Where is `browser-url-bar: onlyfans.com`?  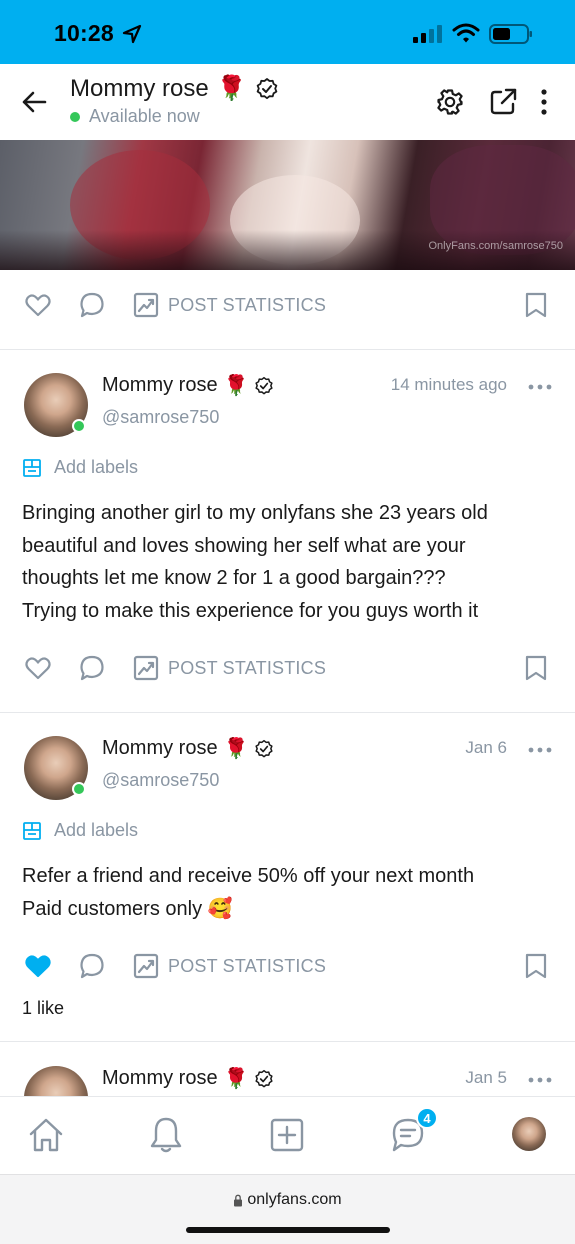
browser-url-bar: onlyfans.com is located at coordinates (287, 1209).